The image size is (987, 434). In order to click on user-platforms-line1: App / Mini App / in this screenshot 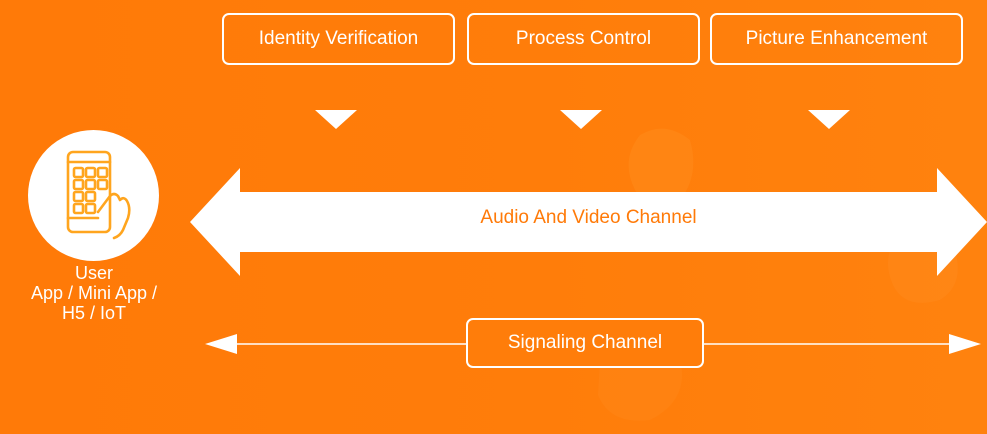, I will do `click(94, 293)`.